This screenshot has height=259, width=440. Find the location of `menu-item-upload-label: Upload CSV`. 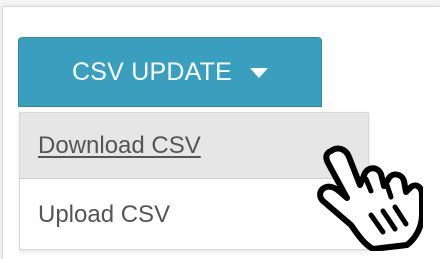

menu-item-upload-label: Upload CSV is located at coordinates (104, 214).